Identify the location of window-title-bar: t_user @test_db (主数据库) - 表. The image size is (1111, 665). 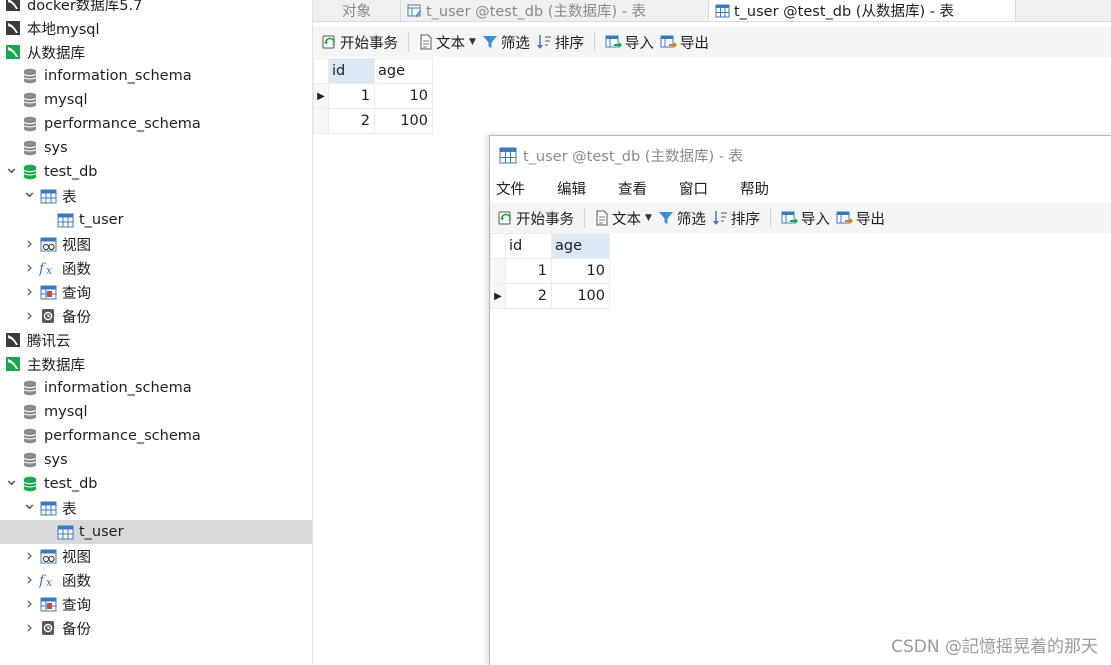
(800, 155).